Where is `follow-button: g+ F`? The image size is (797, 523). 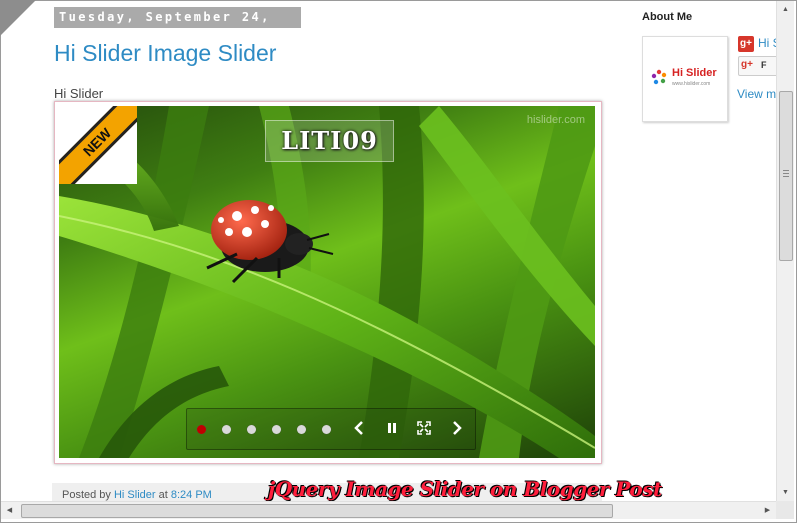 follow-button: g+ F is located at coordinates (759, 66).